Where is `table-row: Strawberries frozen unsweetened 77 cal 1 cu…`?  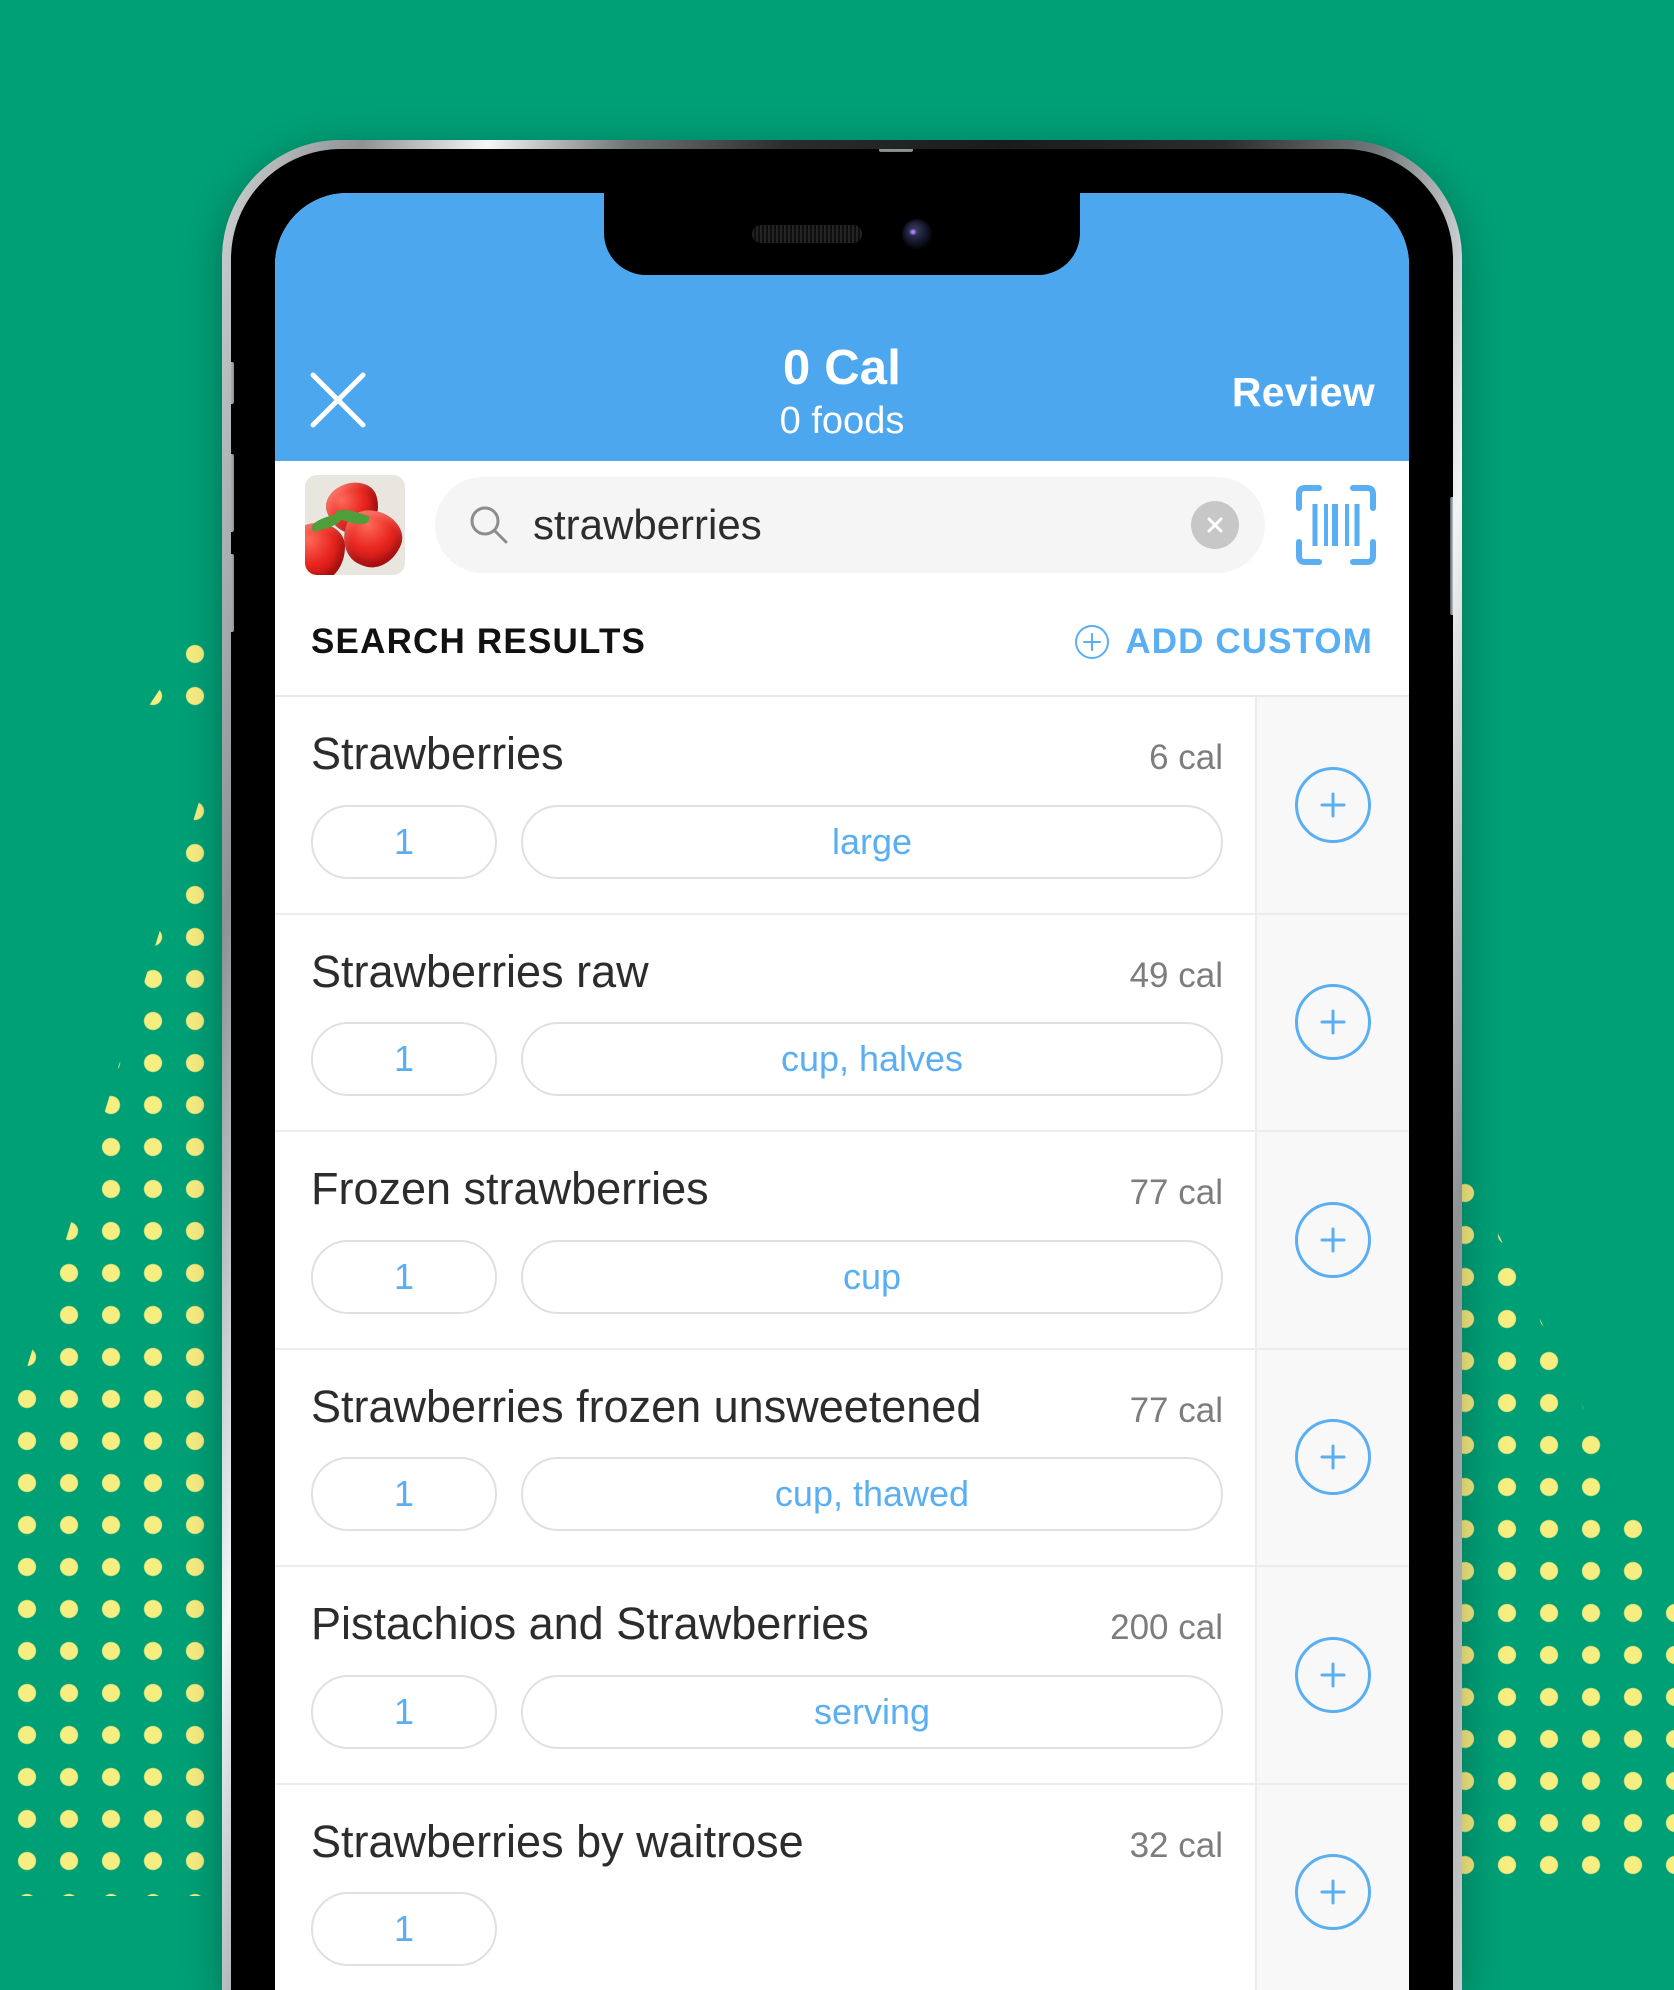 table-row: Strawberries frozen unsweetened 77 cal 1 cu… is located at coordinates (842, 1459).